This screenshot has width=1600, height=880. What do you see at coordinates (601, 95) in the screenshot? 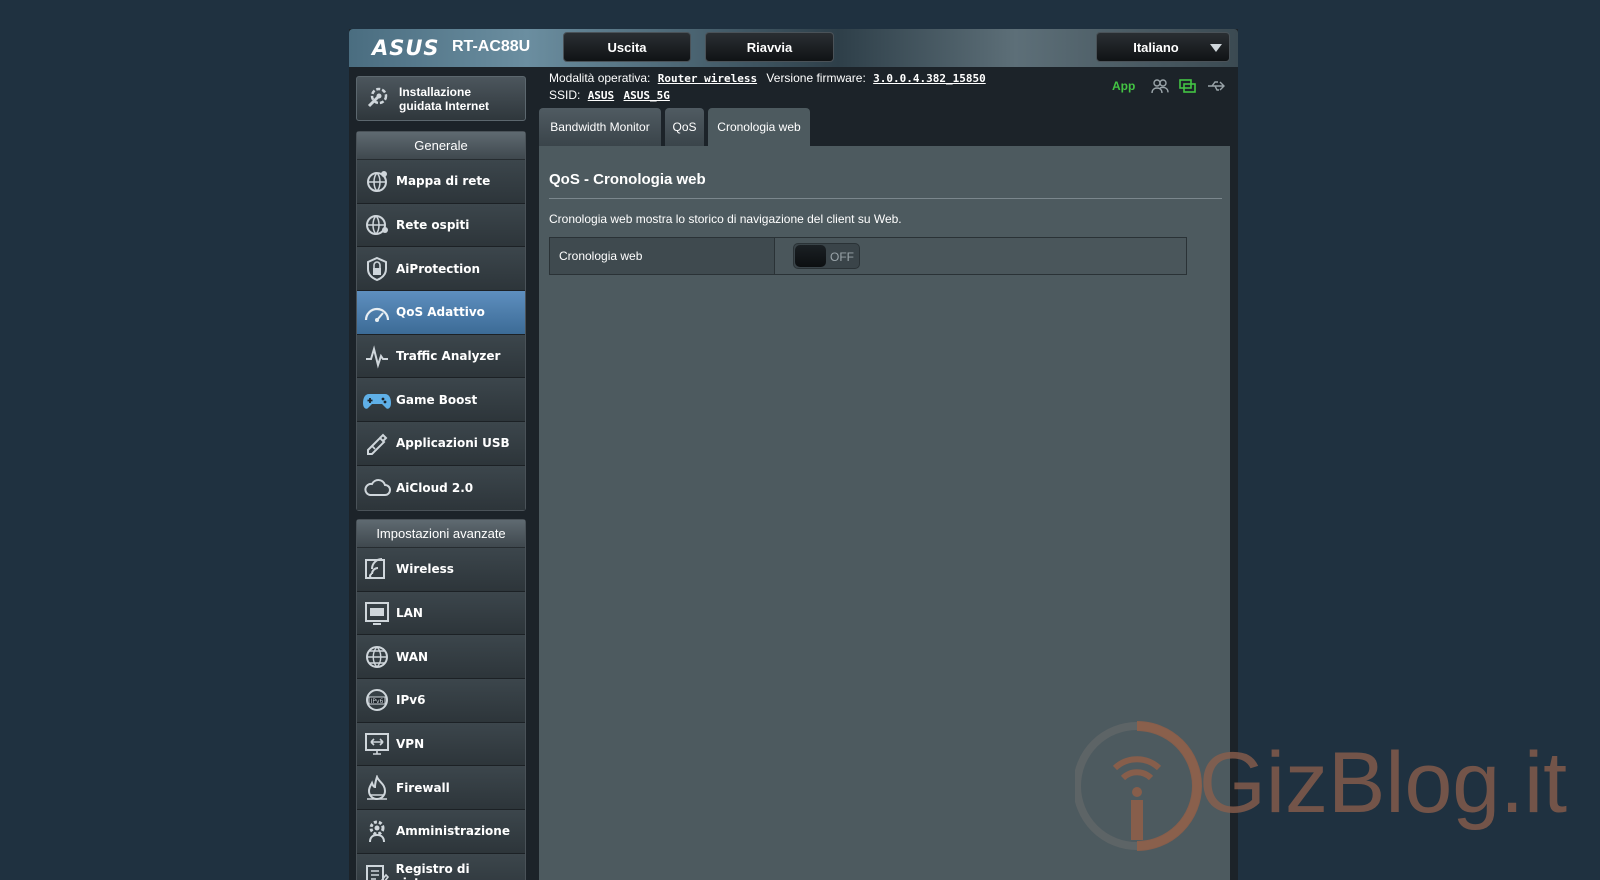
I see `ssid-link-1: ASUS` at bounding box center [601, 95].